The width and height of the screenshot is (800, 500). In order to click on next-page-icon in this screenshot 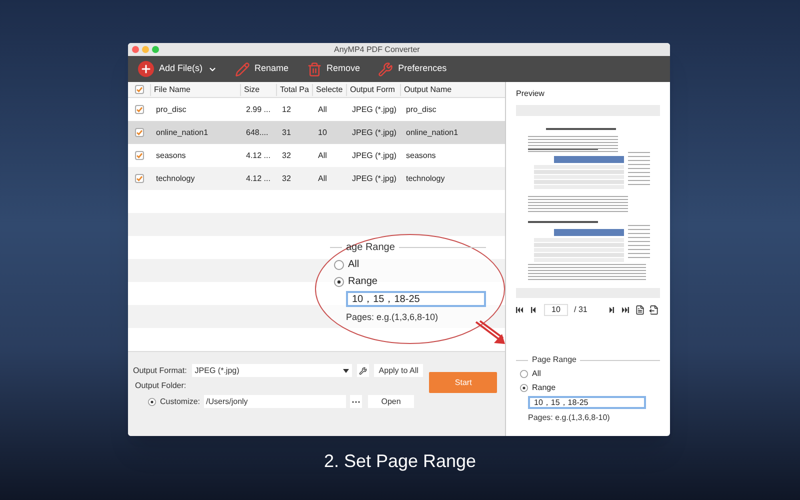, I will do `click(611, 310)`.